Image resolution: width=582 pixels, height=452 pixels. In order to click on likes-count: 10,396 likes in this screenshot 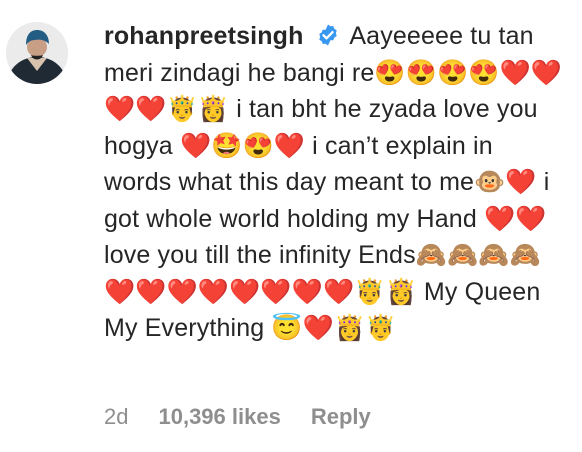, I will do `click(219, 417)`.